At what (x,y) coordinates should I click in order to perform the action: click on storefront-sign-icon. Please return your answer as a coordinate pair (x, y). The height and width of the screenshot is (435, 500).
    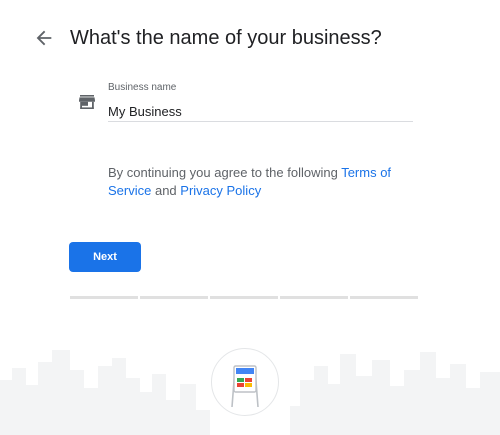
    Looking at the image, I should click on (245, 382).